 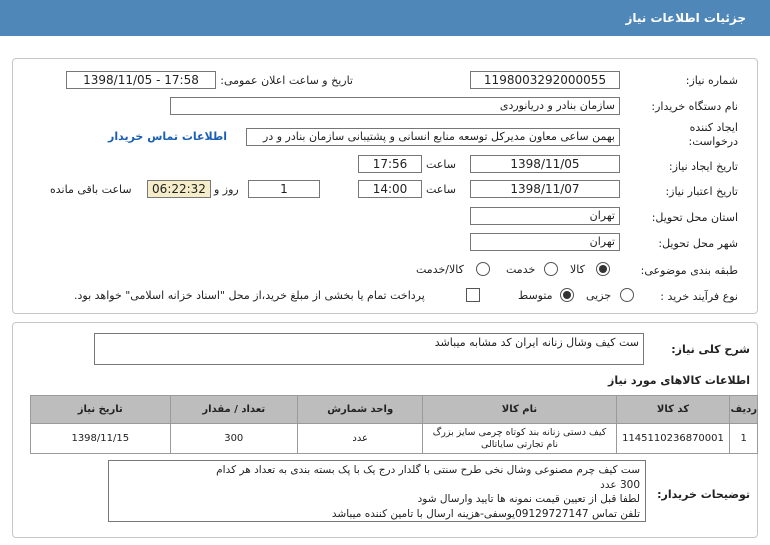 What do you see at coordinates (545, 242) in the screenshot?
I see `city-field: تهران` at bounding box center [545, 242].